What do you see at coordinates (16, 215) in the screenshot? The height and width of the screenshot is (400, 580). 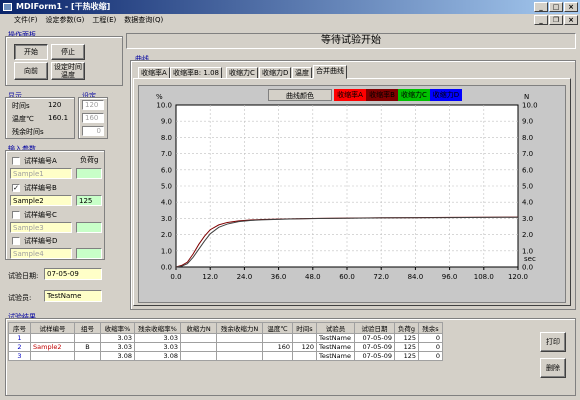 I see `sample-c-checkbox` at bounding box center [16, 215].